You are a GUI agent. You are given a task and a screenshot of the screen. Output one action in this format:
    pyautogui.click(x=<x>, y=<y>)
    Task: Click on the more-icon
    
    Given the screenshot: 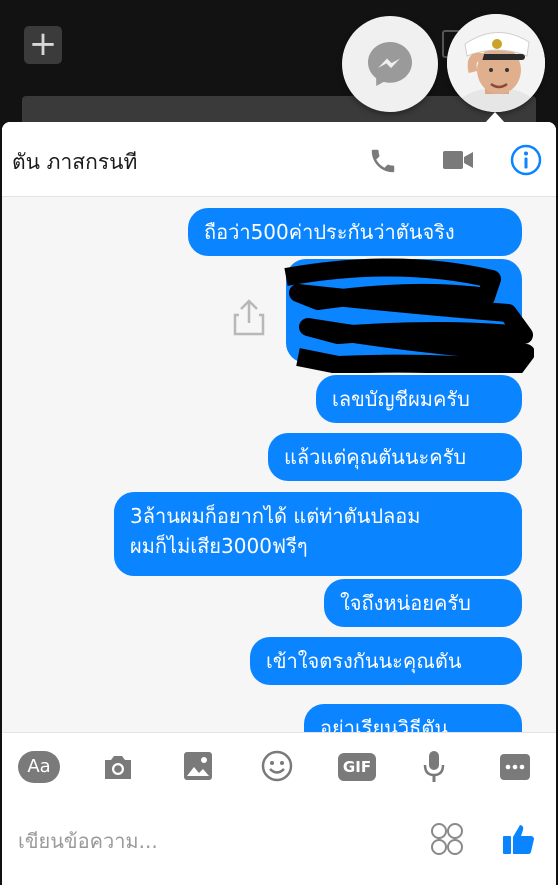 What is the action you would take?
    pyautogui.click(x=515, y=767)
    